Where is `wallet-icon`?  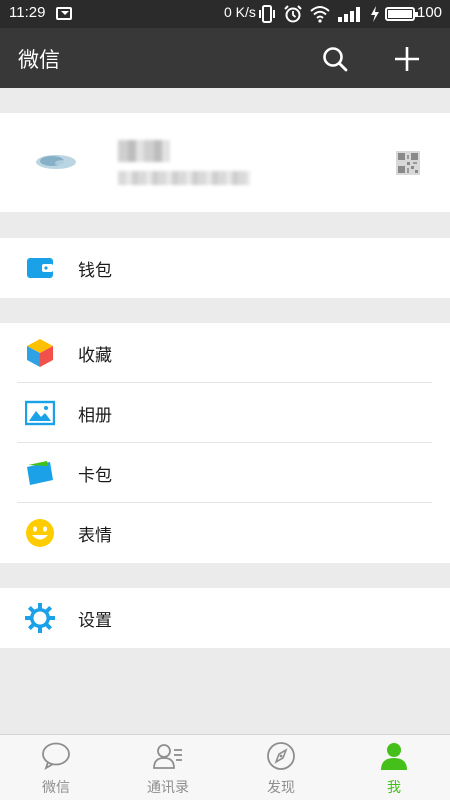 wallet-icon is located at coordinates (40, 268).